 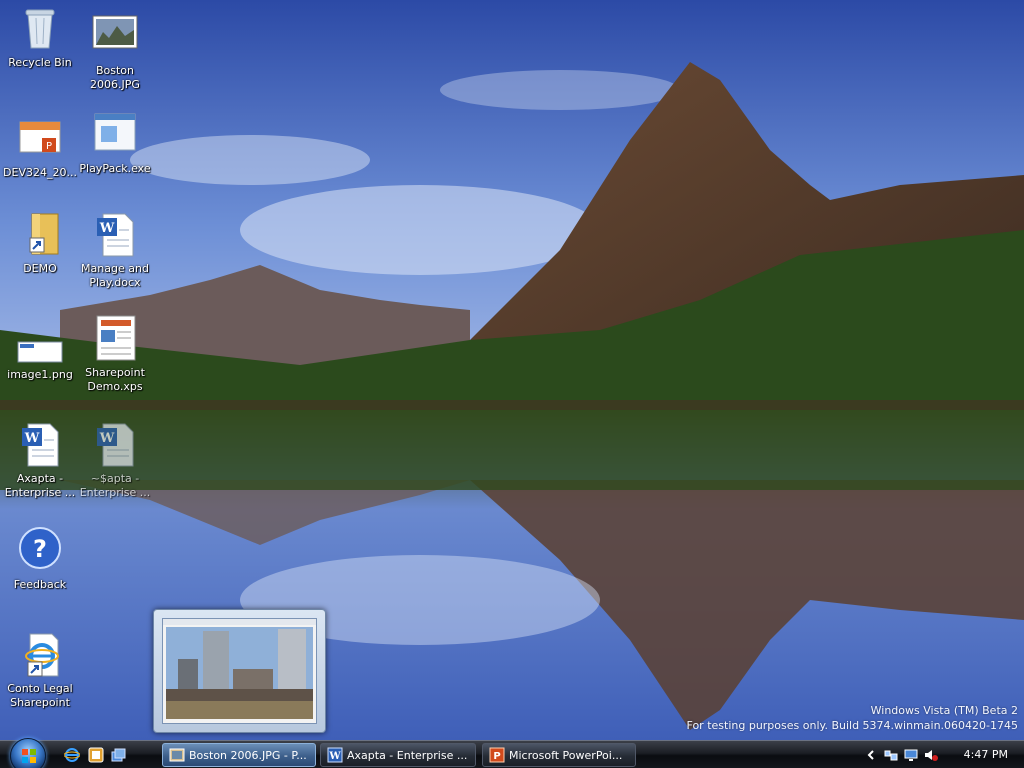 I want to click on thumbnail-image, so click(x=239, y=671).